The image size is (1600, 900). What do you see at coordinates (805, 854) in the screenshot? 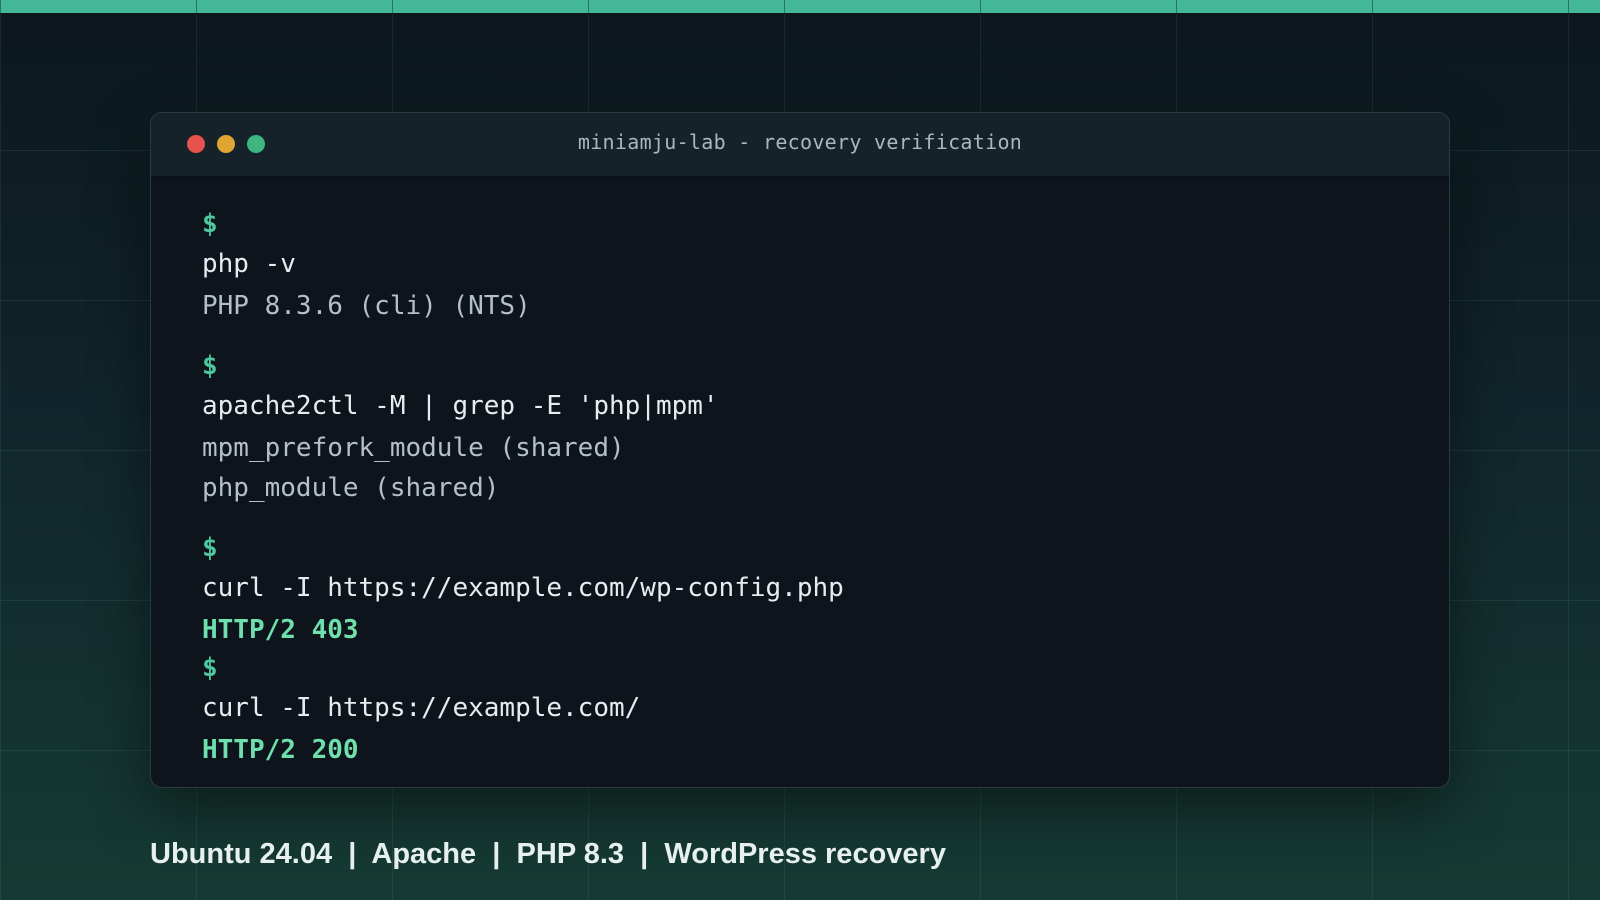
I see `footer-item-topic: WordPress recovery` at bounding box center [805, 854].